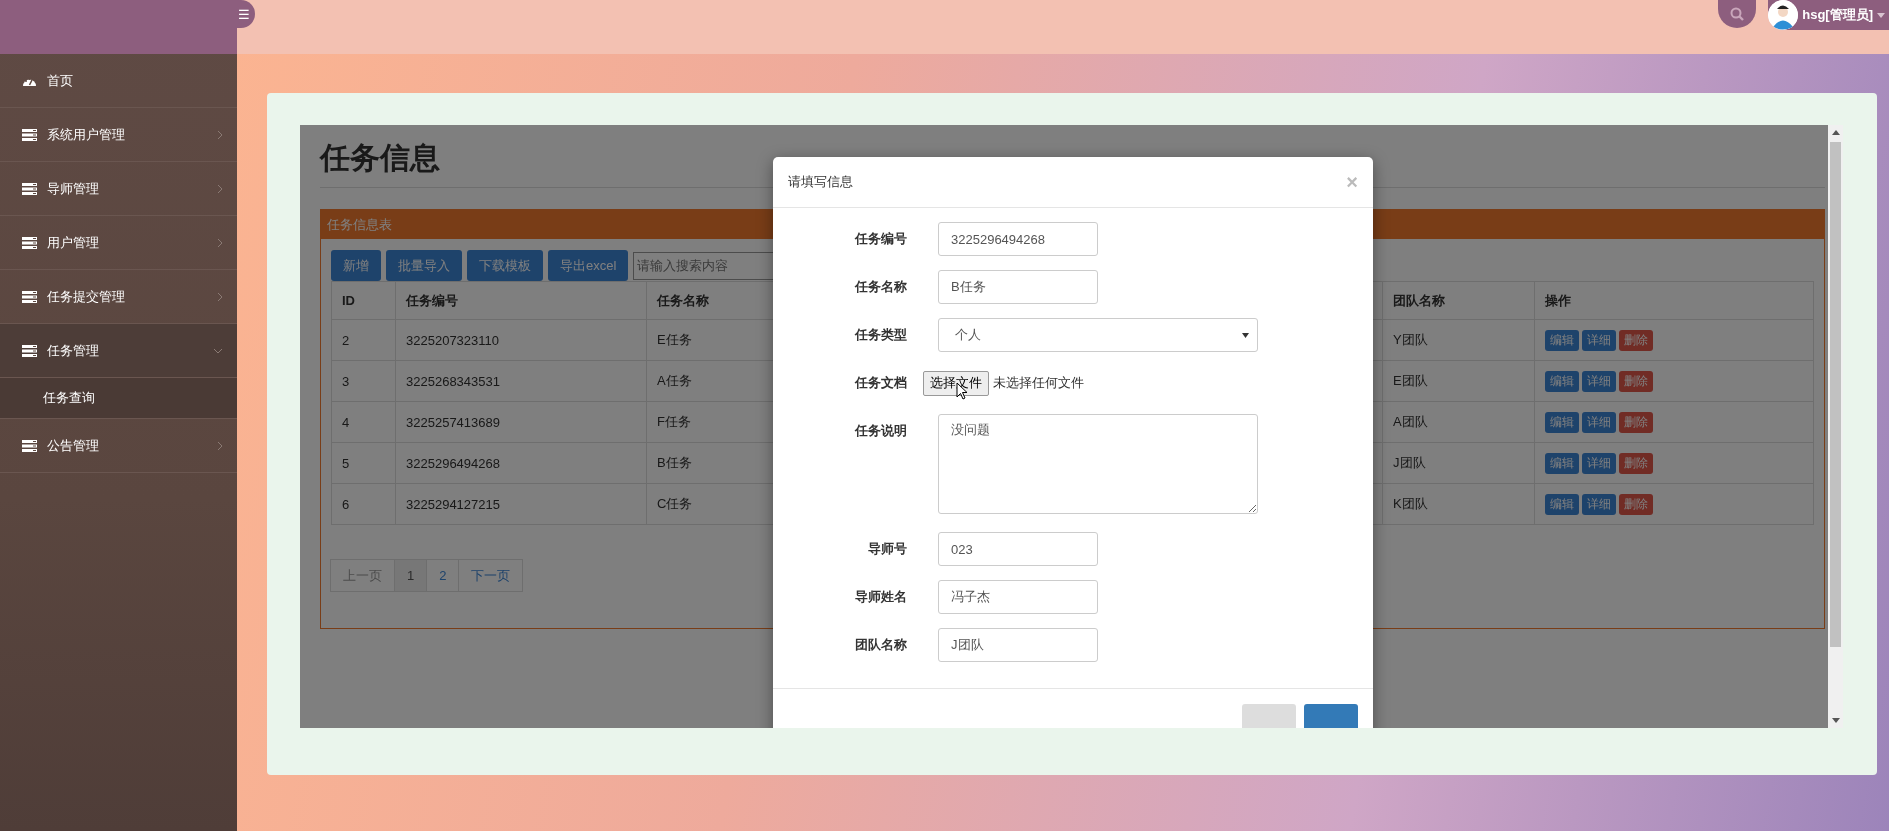 The height and width of the screenshot is (831, 1889). I want to click on table-cell: 3225207323110, so click(521, 340).